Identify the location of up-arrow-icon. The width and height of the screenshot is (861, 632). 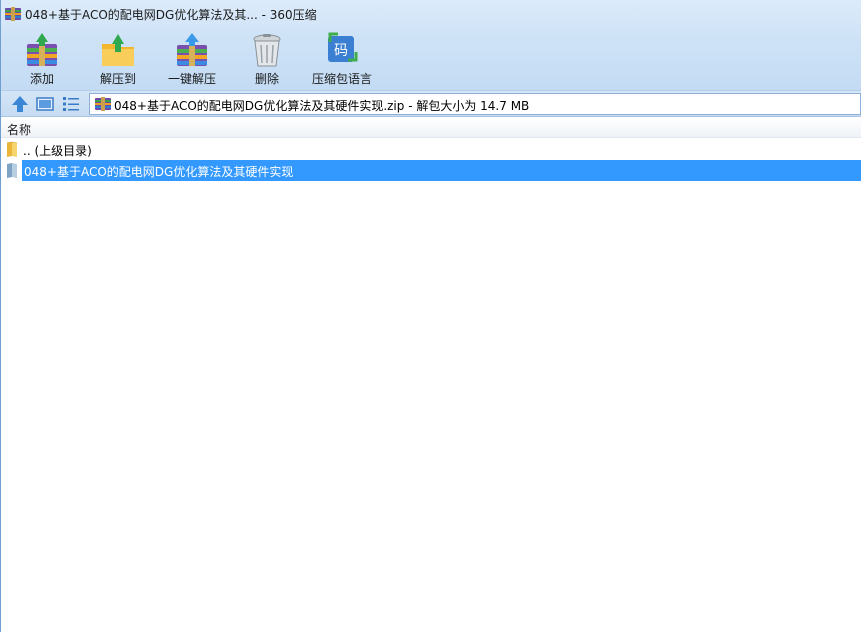
(20, 104).